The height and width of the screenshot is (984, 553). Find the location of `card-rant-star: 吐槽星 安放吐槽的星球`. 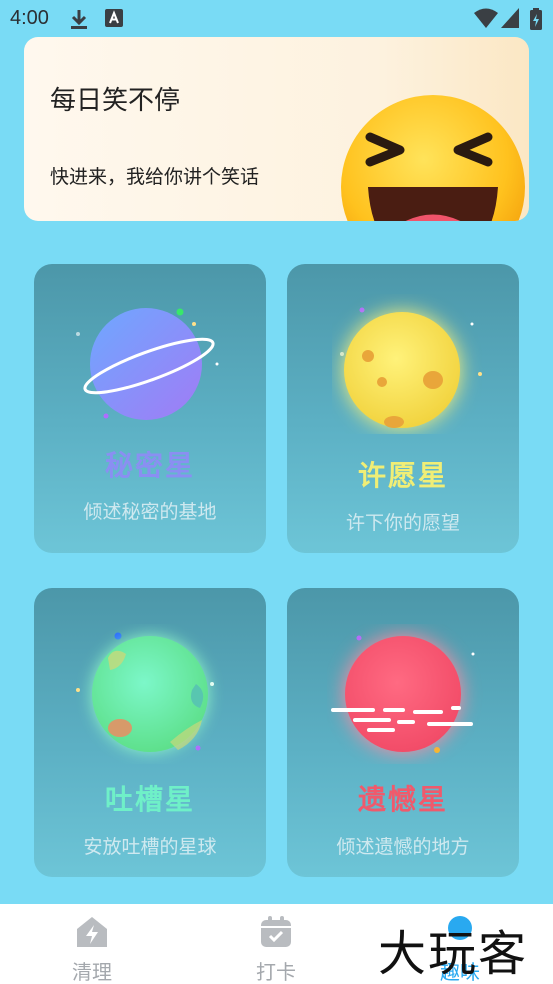

card-rant-star: 吐槽星 安放吐槽的星球 is located at coordinates (150, 732).